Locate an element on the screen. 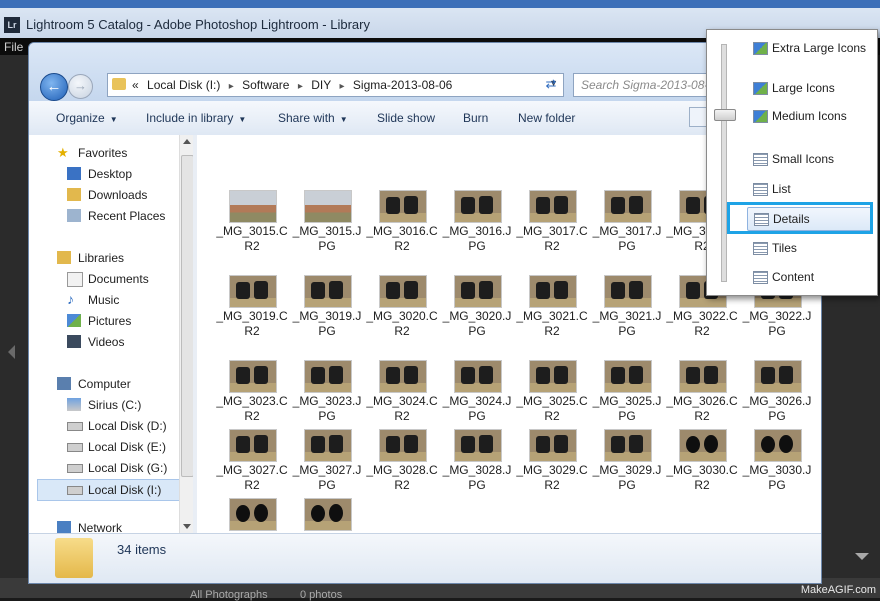  file-item: _MG_3015.CR2 is located at coordinates (252, 224).